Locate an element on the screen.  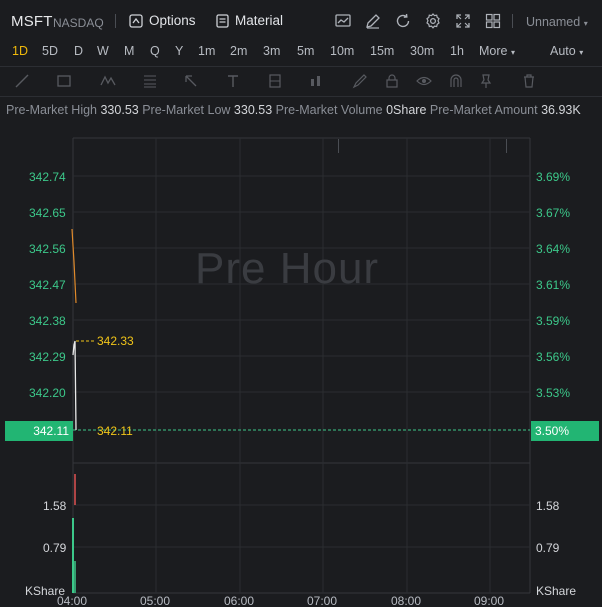
volume-tick-right: 0.79 is located at coordinates (548, 548).